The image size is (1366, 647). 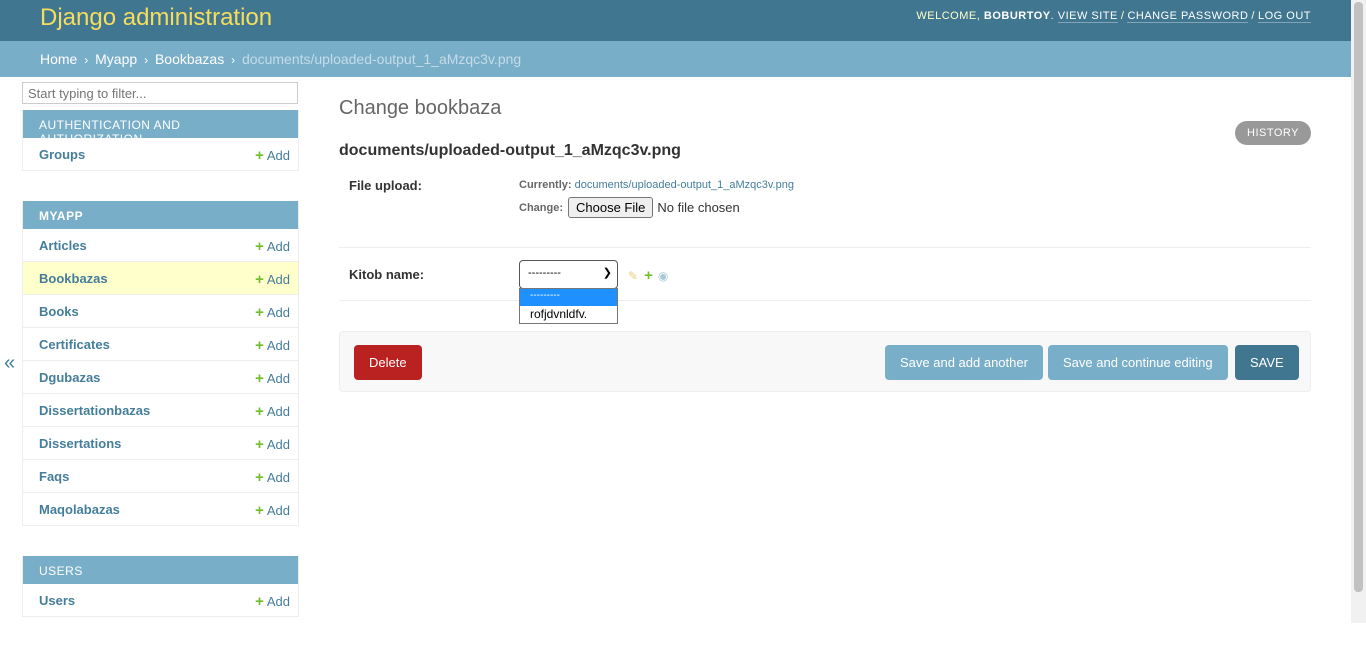 I want to click on currently-label: Currently:, so click(x=545, y=185).